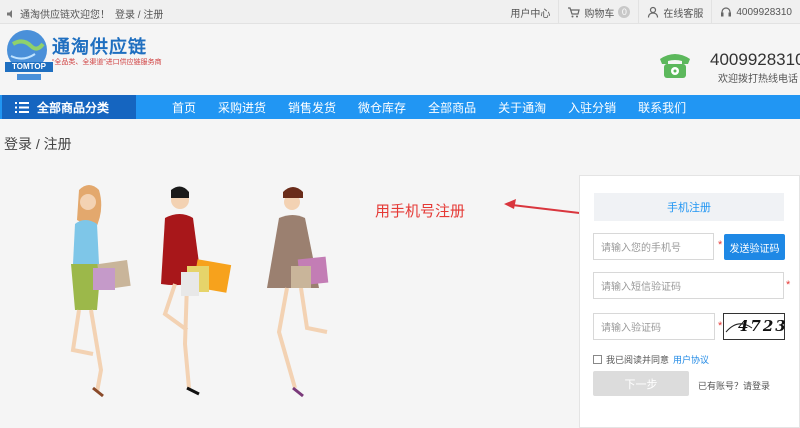 The width and height of the screenshot is (800, 428). Describe the element at coordinates (65, 15) in the screenshot. I see `welcome-text: 通淘供应链欢迎您！` at that location.